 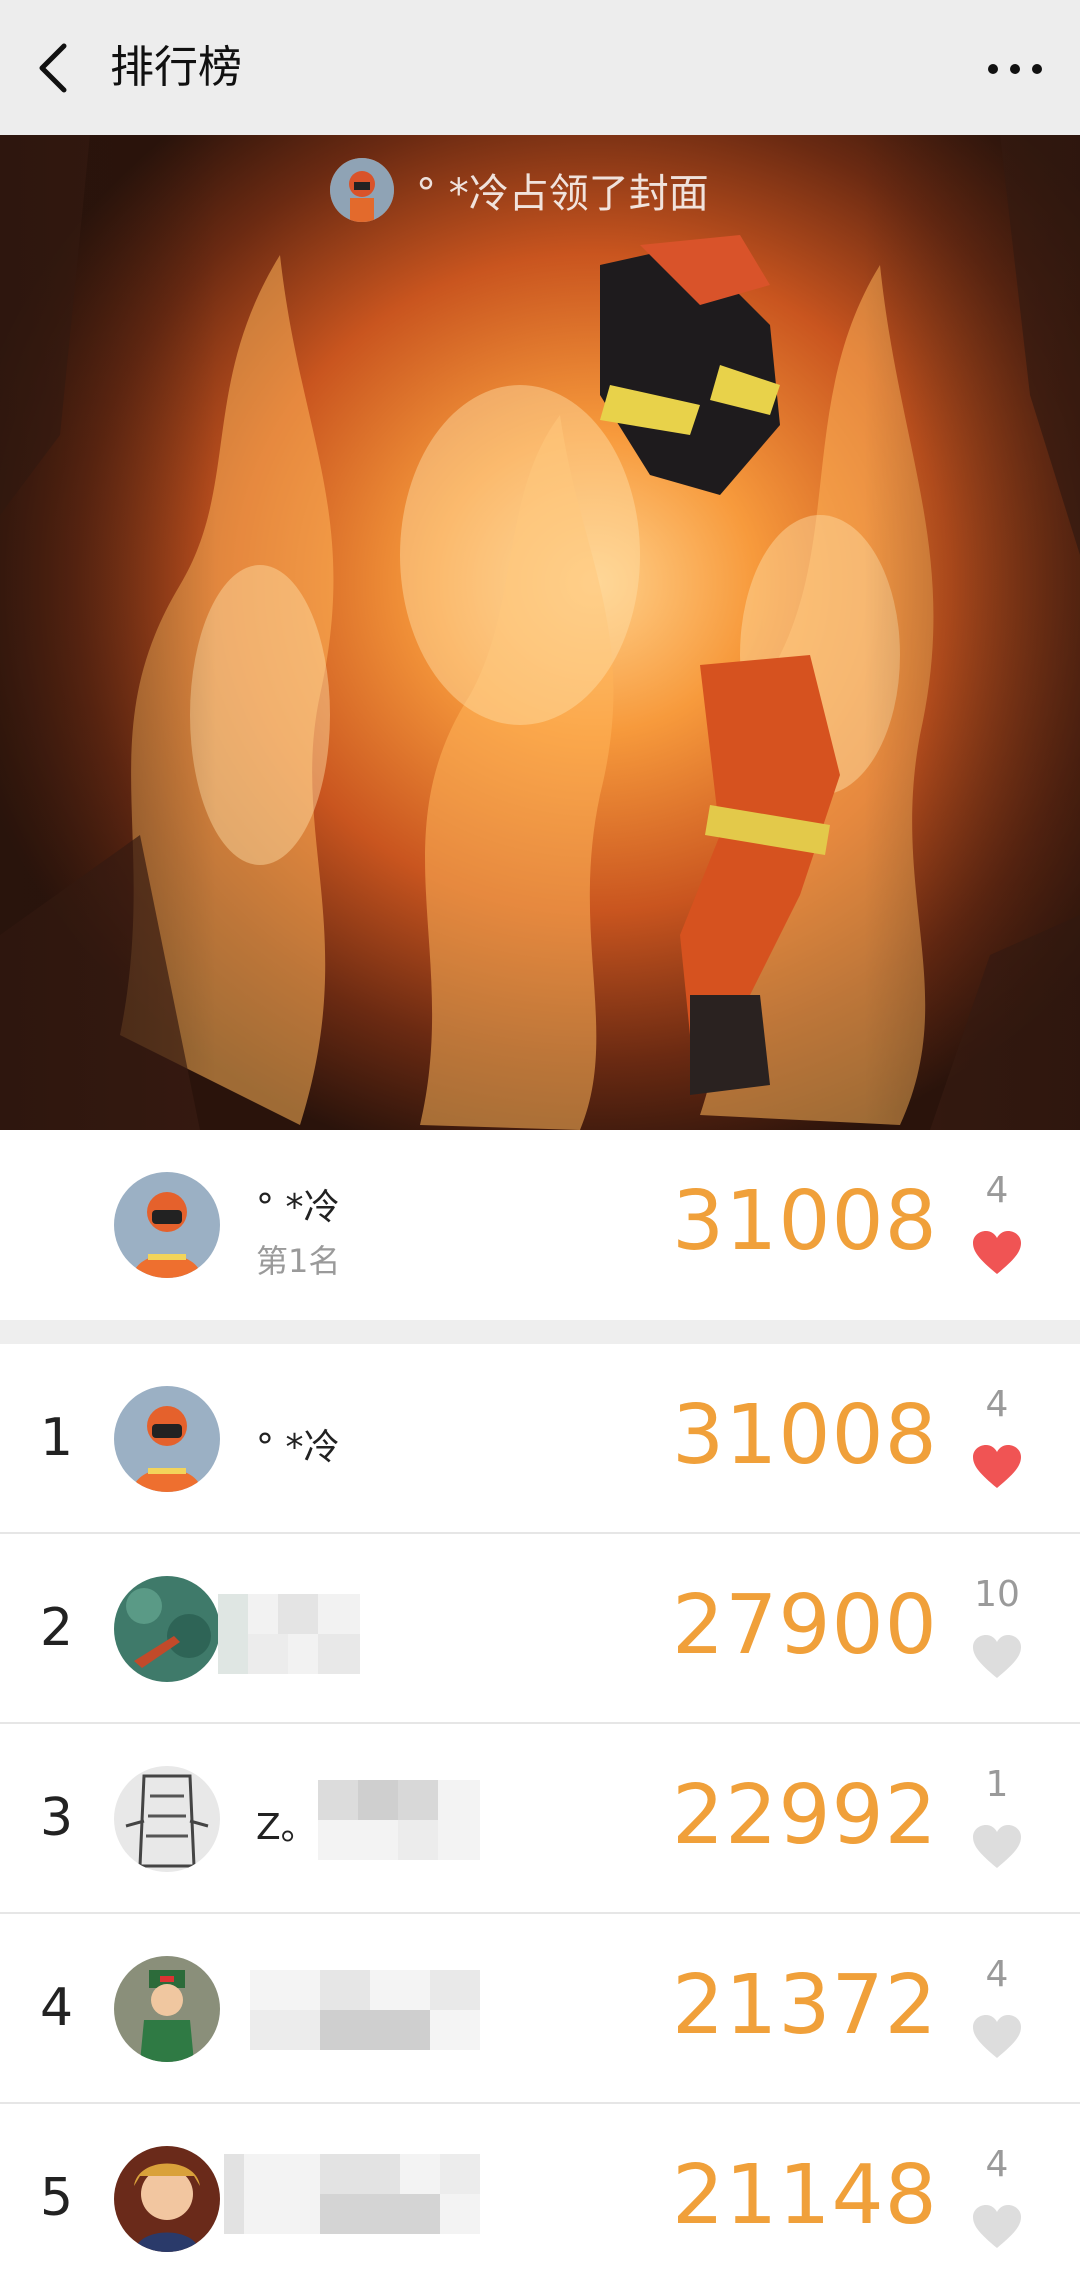 What do you see at coordinates (540, 2199) in the screenshot?
I see `ranking-row-5: 5 21148 4` at bounding box center [540, 2199].